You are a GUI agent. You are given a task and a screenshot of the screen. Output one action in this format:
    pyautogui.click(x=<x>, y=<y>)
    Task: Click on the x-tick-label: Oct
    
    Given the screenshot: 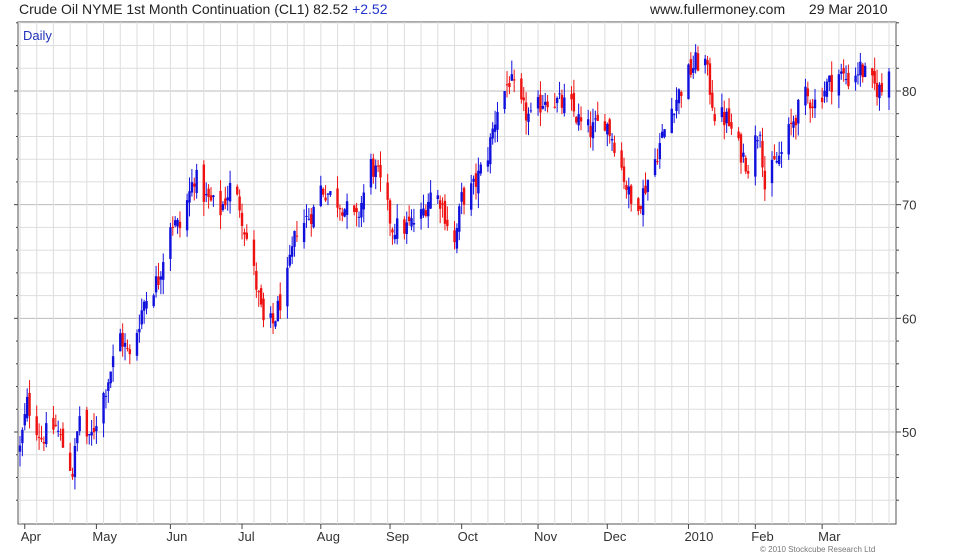 What is the action you would take?
    pyautogui.click(x=468, y=536)
    